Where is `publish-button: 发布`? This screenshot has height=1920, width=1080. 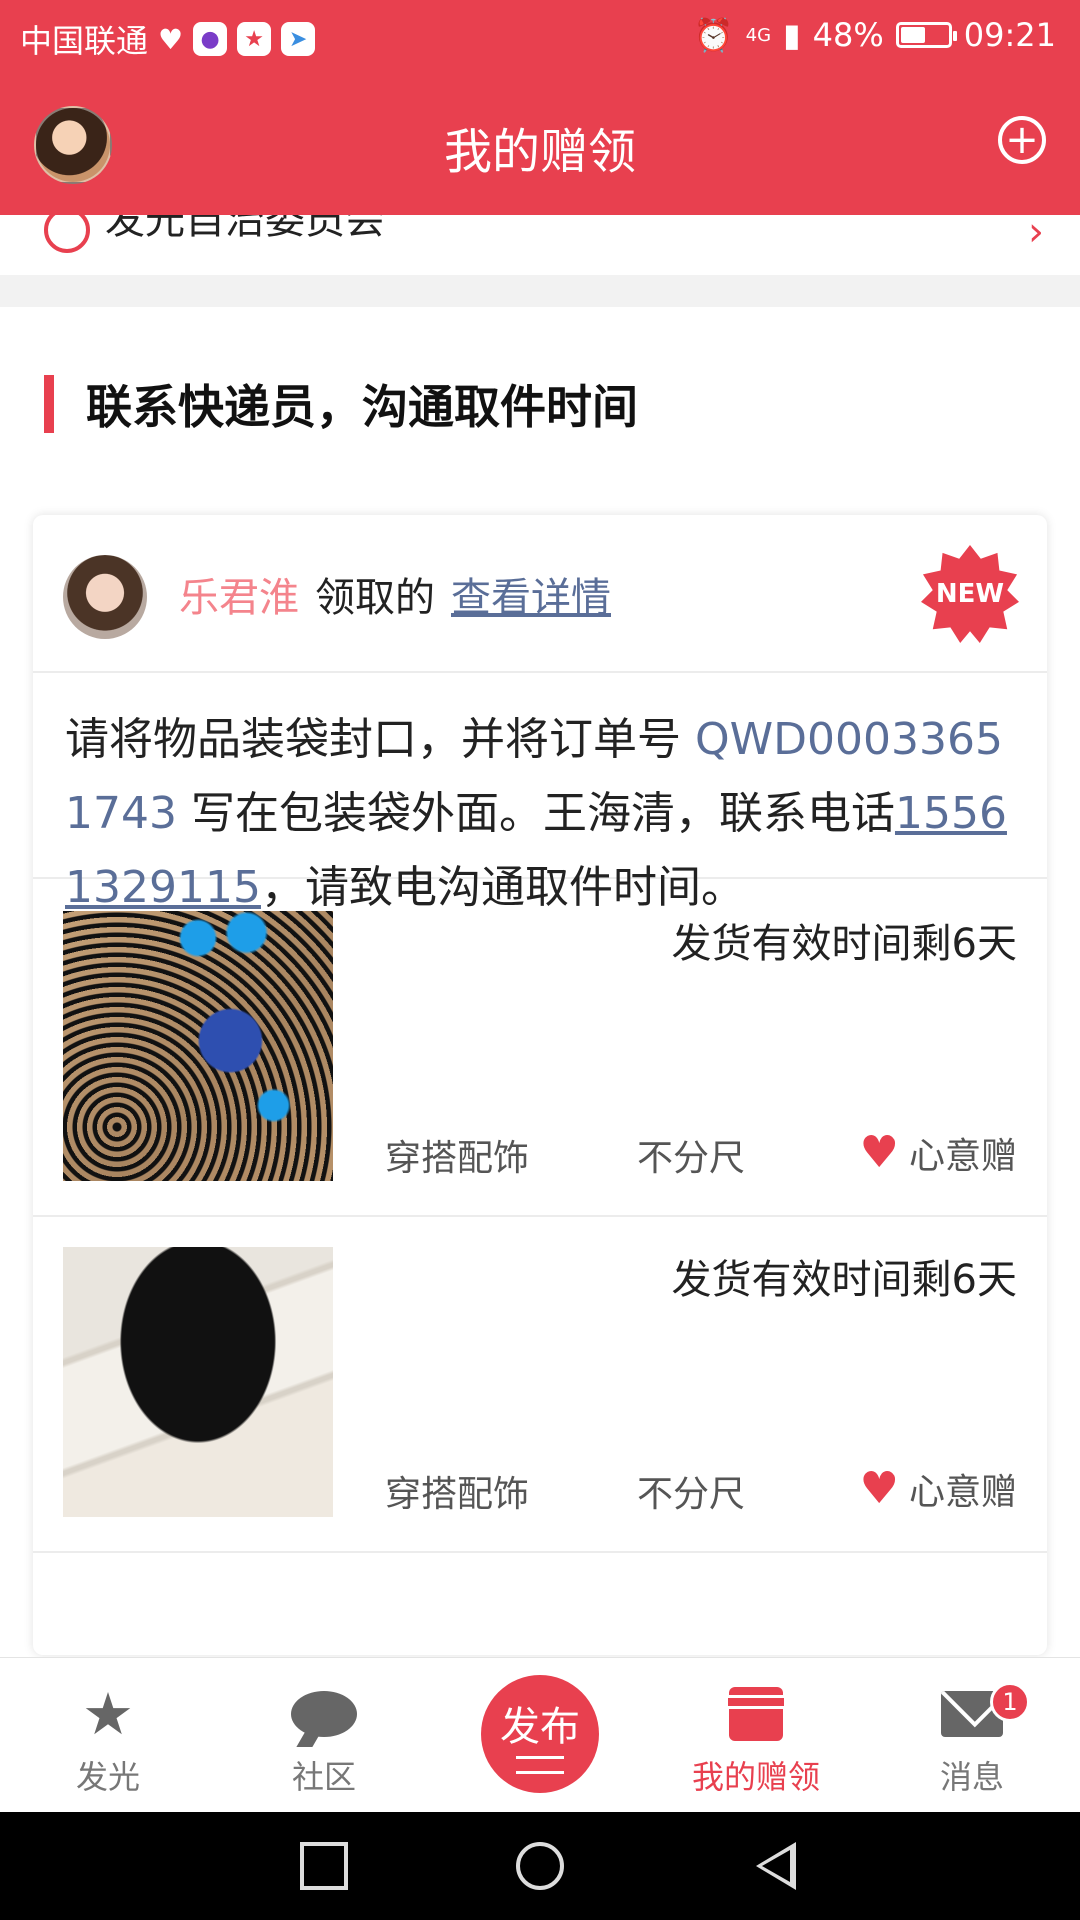
publish-button: 发布 is located at coordinates (540, 1734).